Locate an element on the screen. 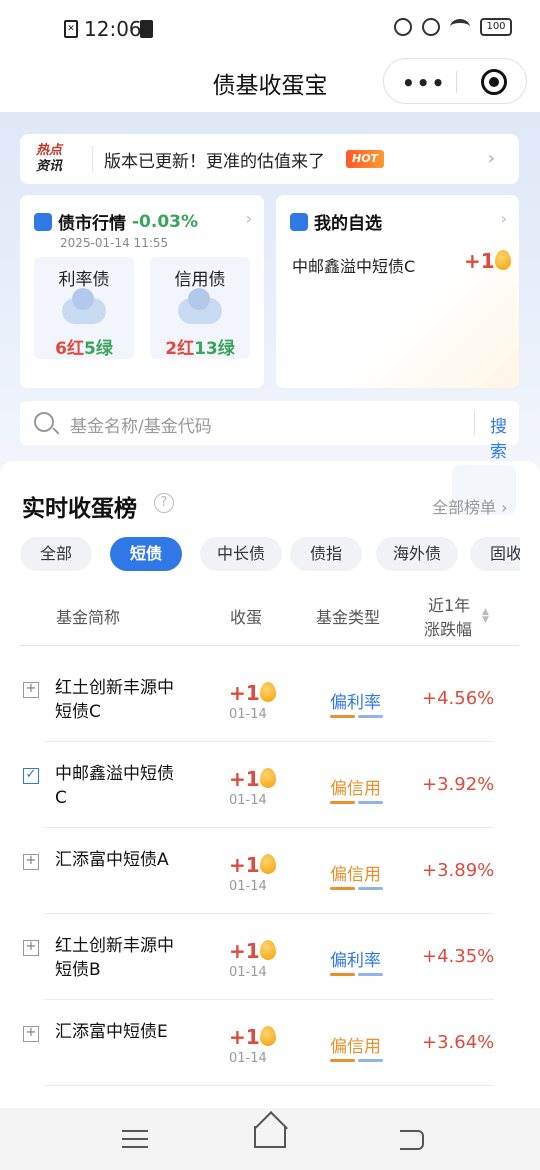 This screenshot has height=1170, width=540. col-fund-type: 基金类型 is located at coordinates (348, 617).